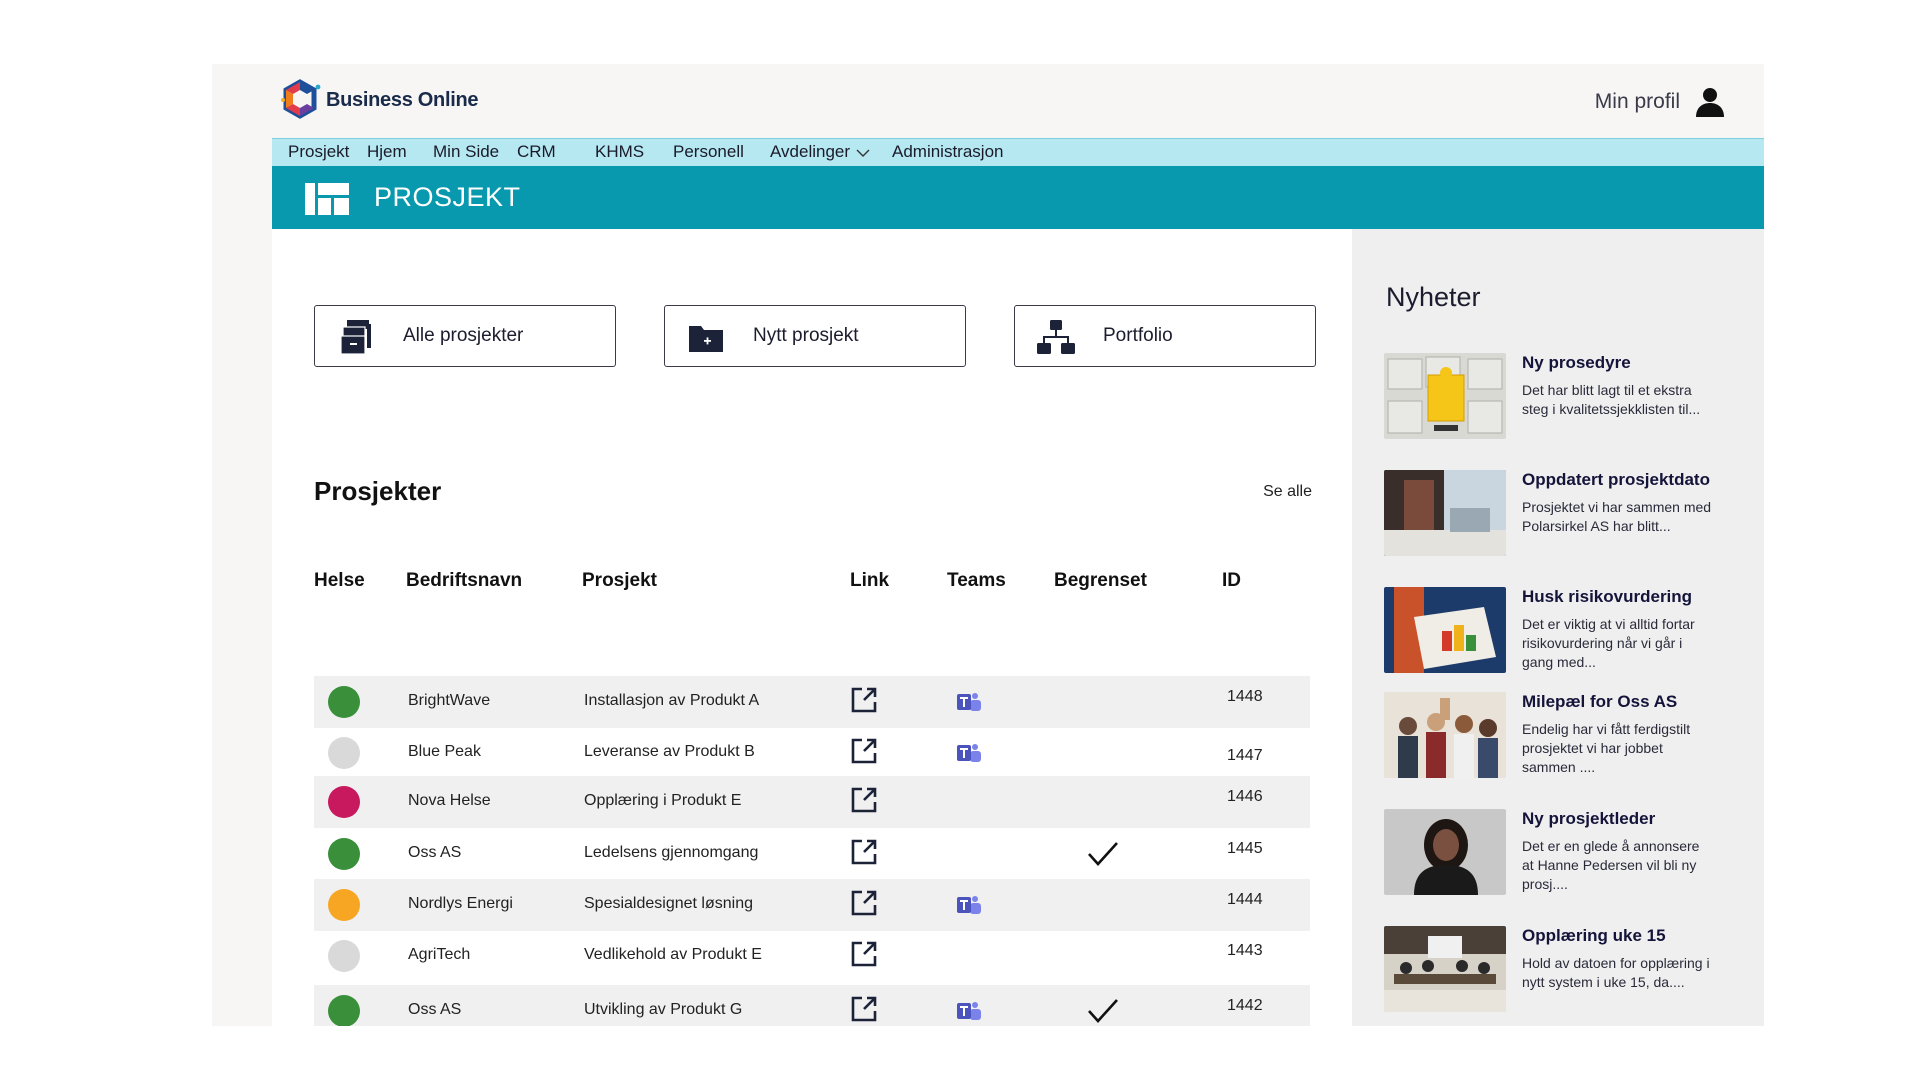 This screenshot has height=1080, width=1920. Describe the element at coordinates (806, 335) in the screenshot. I see `new-project-label: Nytt prosjekt` at that location.